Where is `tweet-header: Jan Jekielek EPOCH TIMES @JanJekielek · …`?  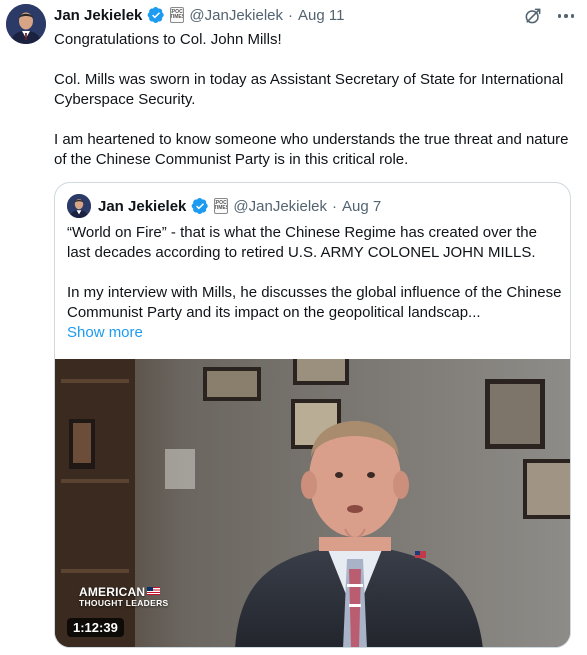
tweet-header: Jan Jekielek EPOCH TIMES @JanJekielek · … is located at coordinates (199, 15).